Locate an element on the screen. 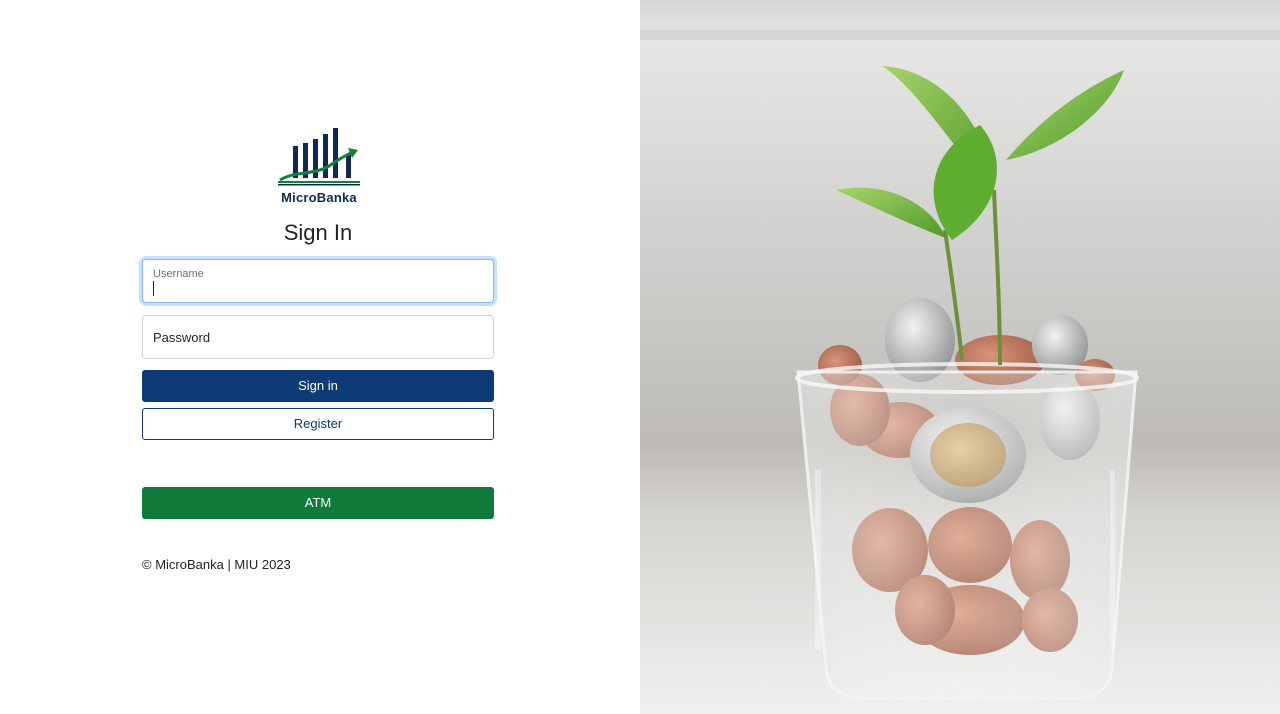  username-field: Username is located at coordinates (318, 281).